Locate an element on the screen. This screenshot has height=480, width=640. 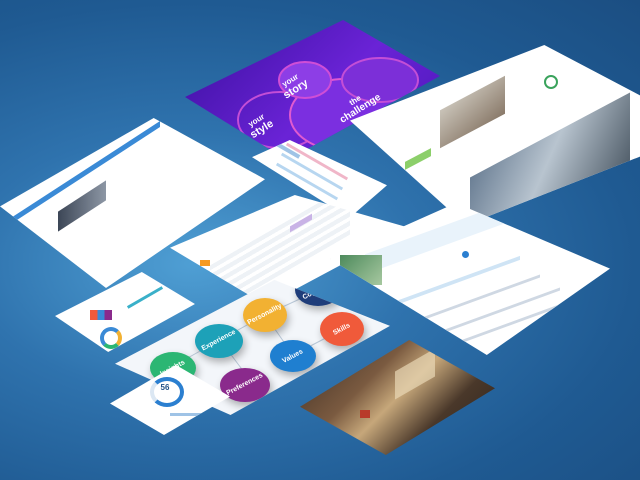
gauge-bar is located at coordinates (190, 414).